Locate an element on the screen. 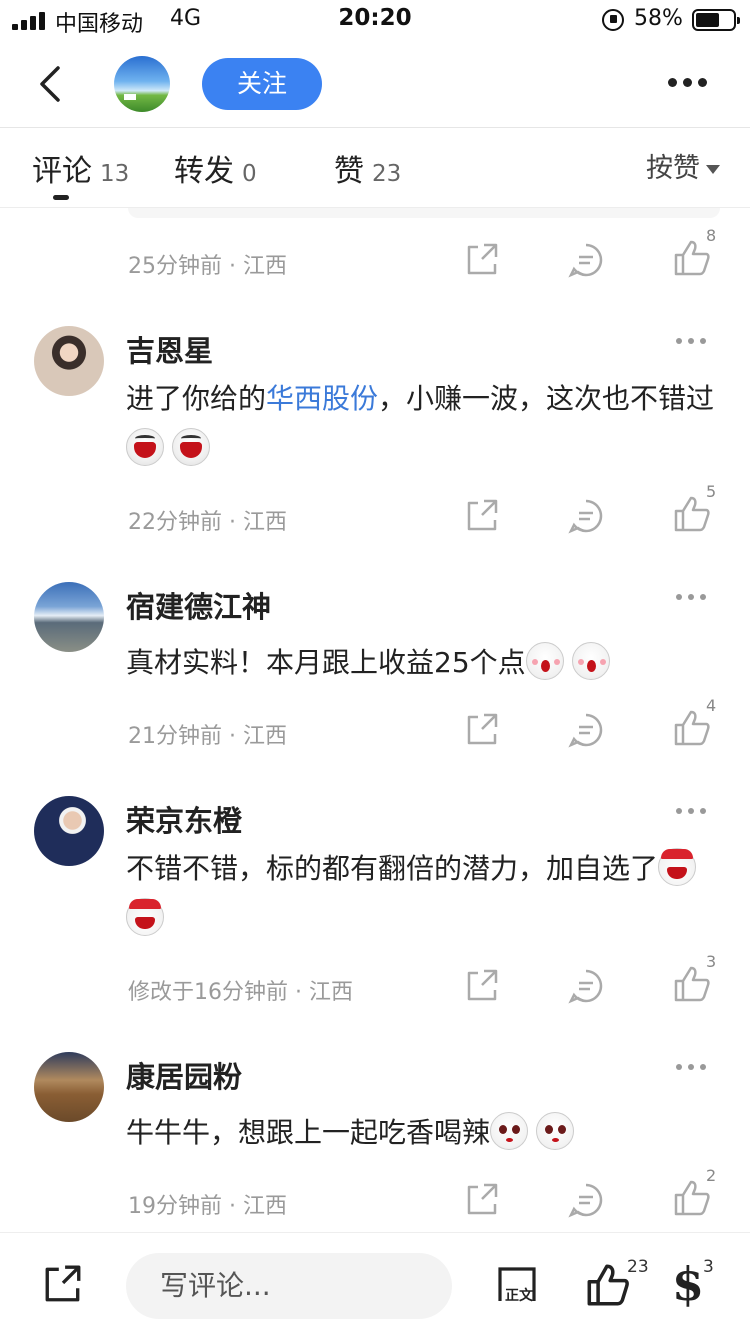 The image size is (750, 1334). sort-dropdown: 按赞 is located at coordinates (683, 165).